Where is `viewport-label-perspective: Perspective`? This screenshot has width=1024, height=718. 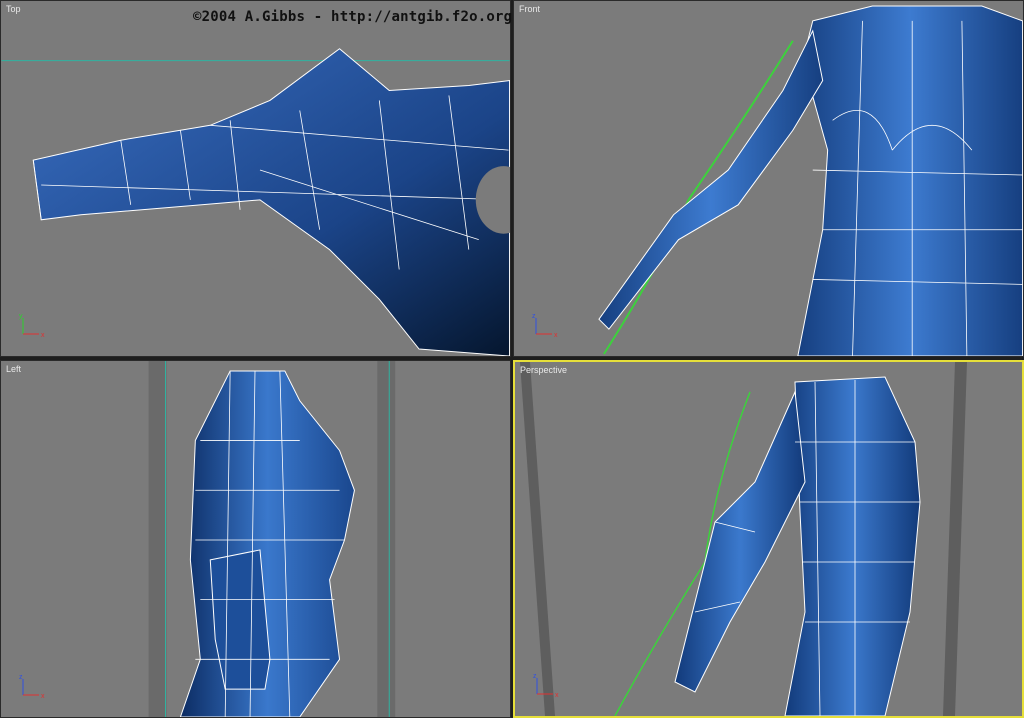
viewport-label-perspective: Perspective is located at coordinates (543, 370).